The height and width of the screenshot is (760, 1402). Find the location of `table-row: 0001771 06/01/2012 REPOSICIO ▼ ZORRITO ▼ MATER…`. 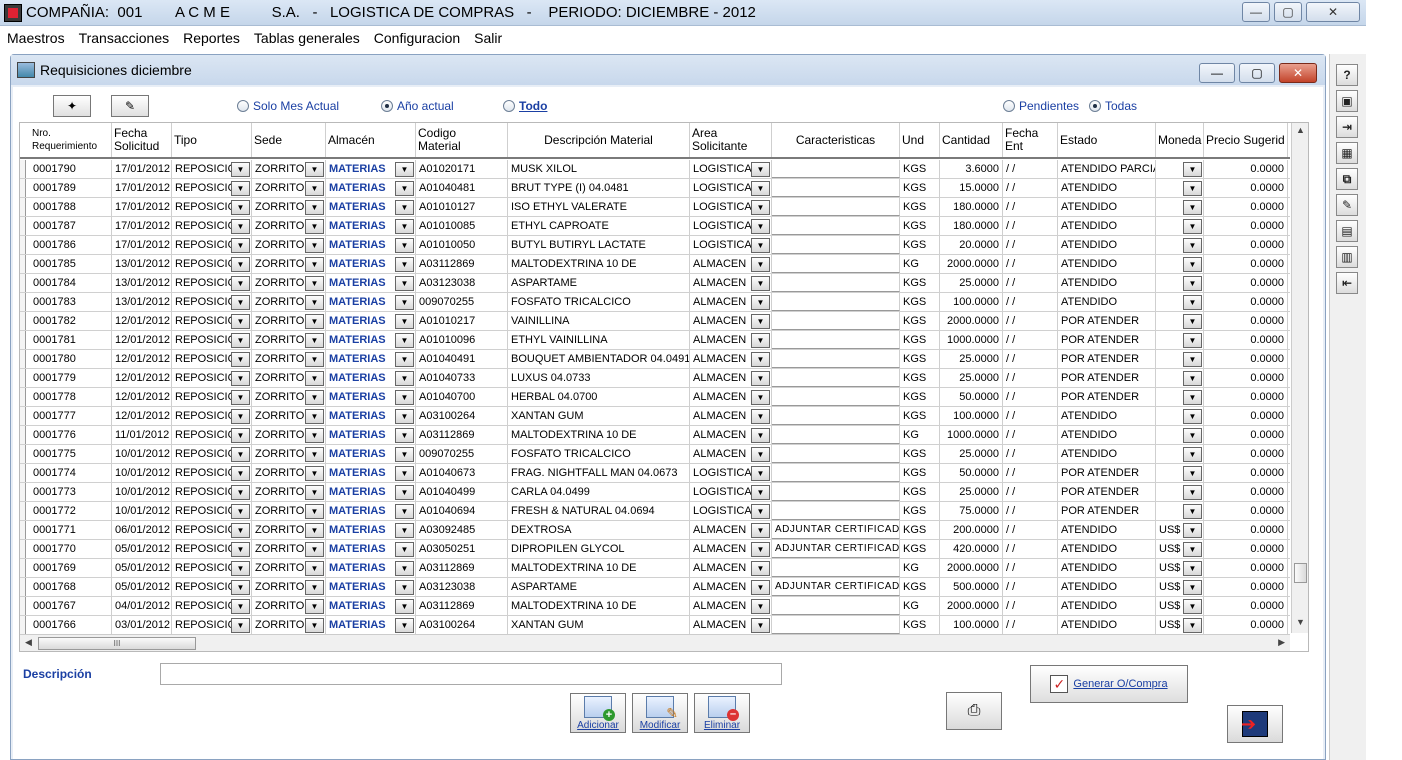

table-row: 0001771 06/01/2012 REPOSICIO ▼ ZORRITO ▼ MATER… is located at coordinates (655, 530).